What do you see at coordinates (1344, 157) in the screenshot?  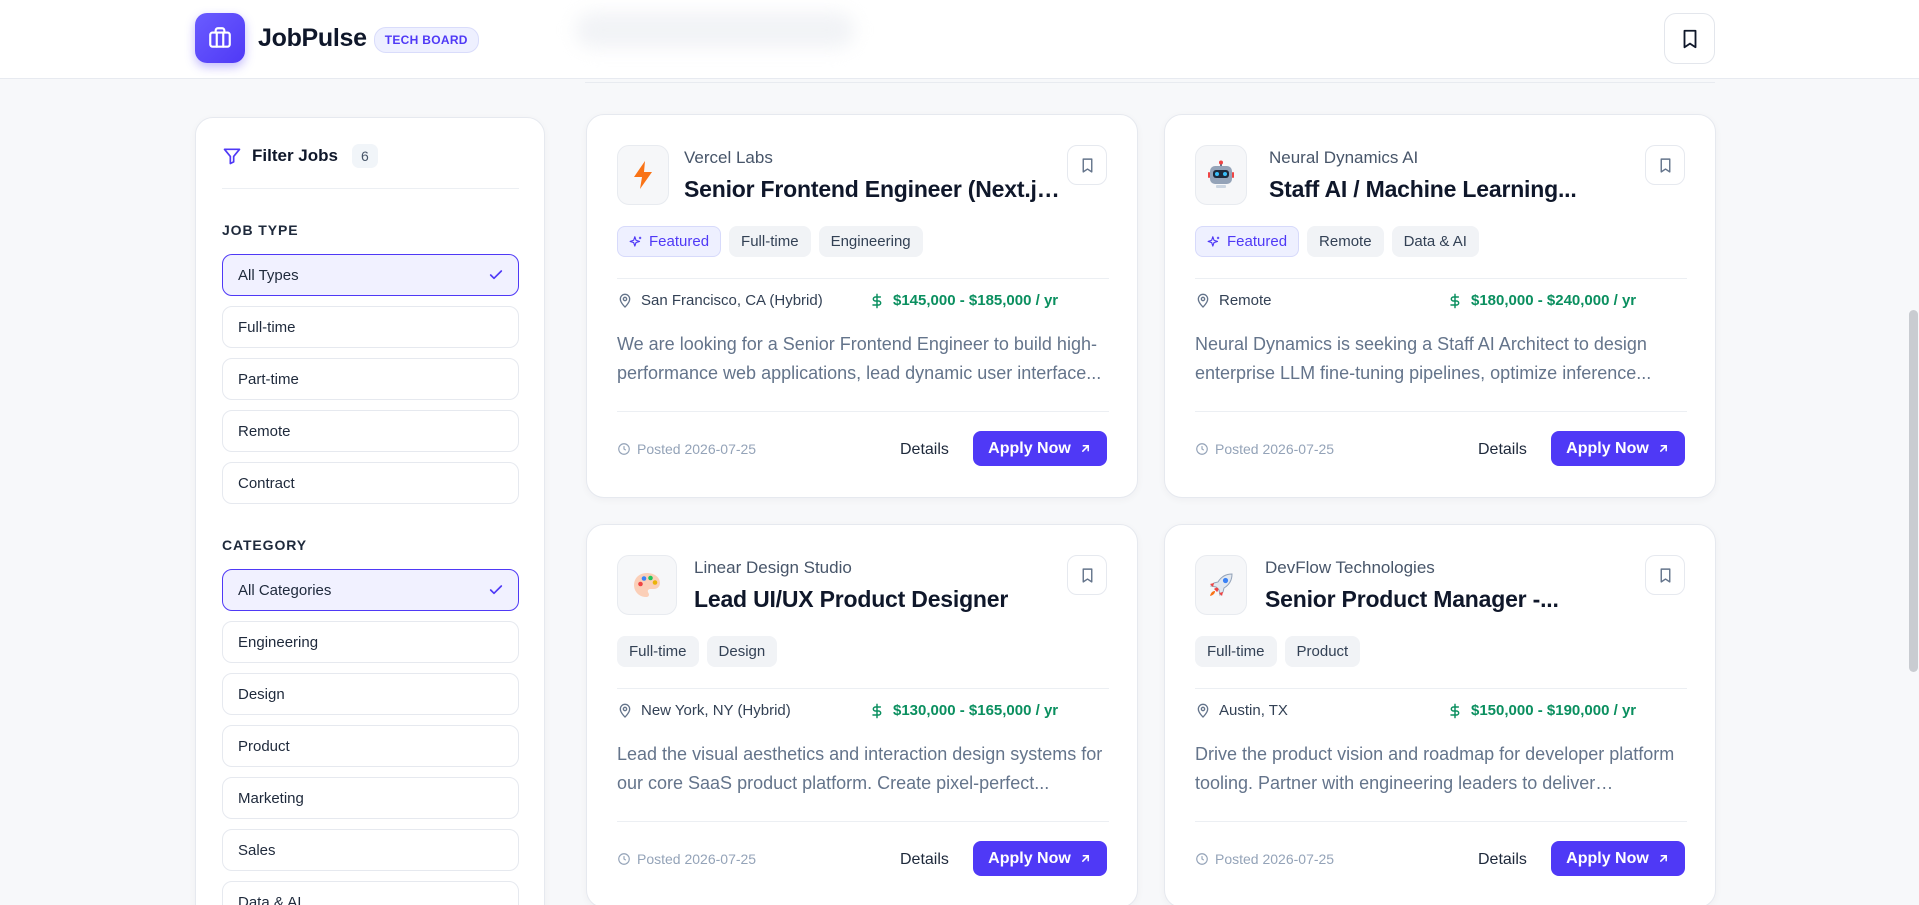 I see `company-name: Neural Dynamics AI` at bounding box center [1344, 157].